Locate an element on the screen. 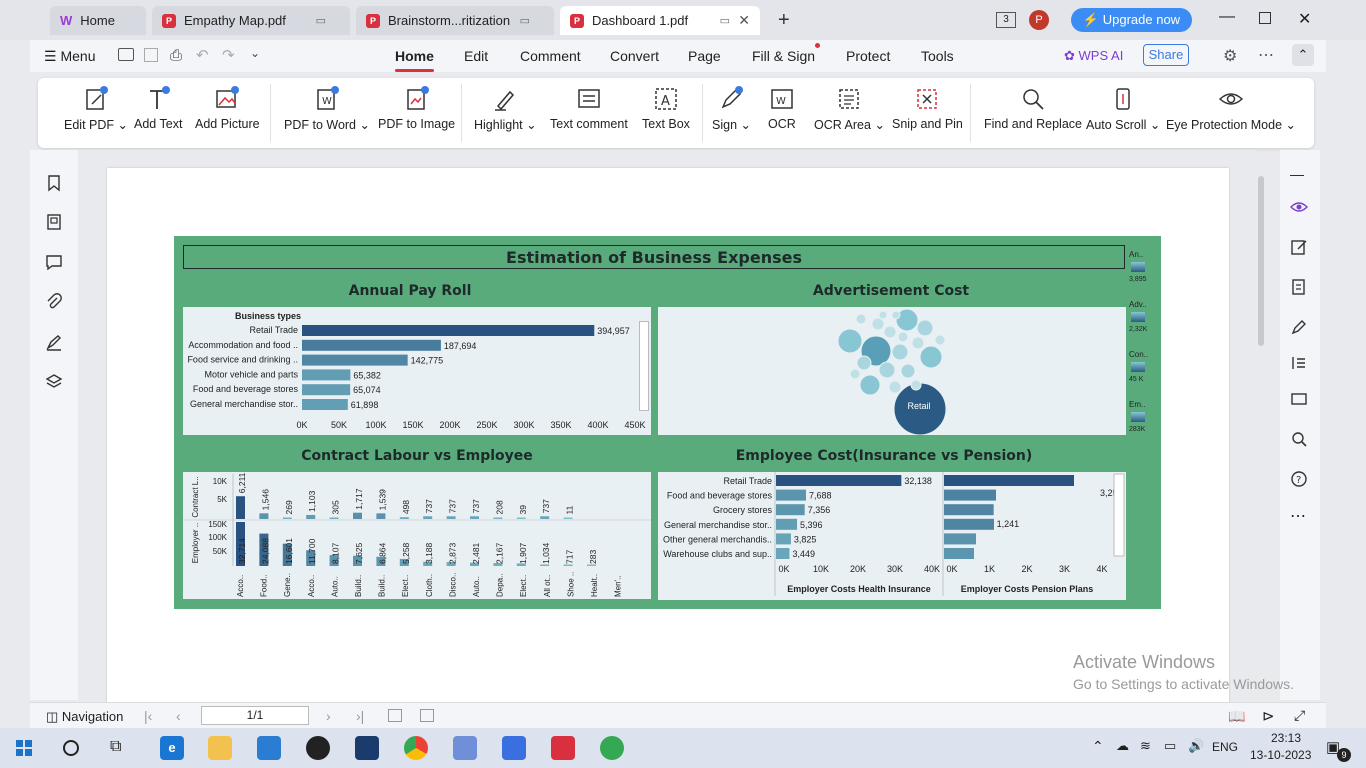  auto-scroll-button: Auto Scroll ⌄ is located at coordinates (1123, 109).